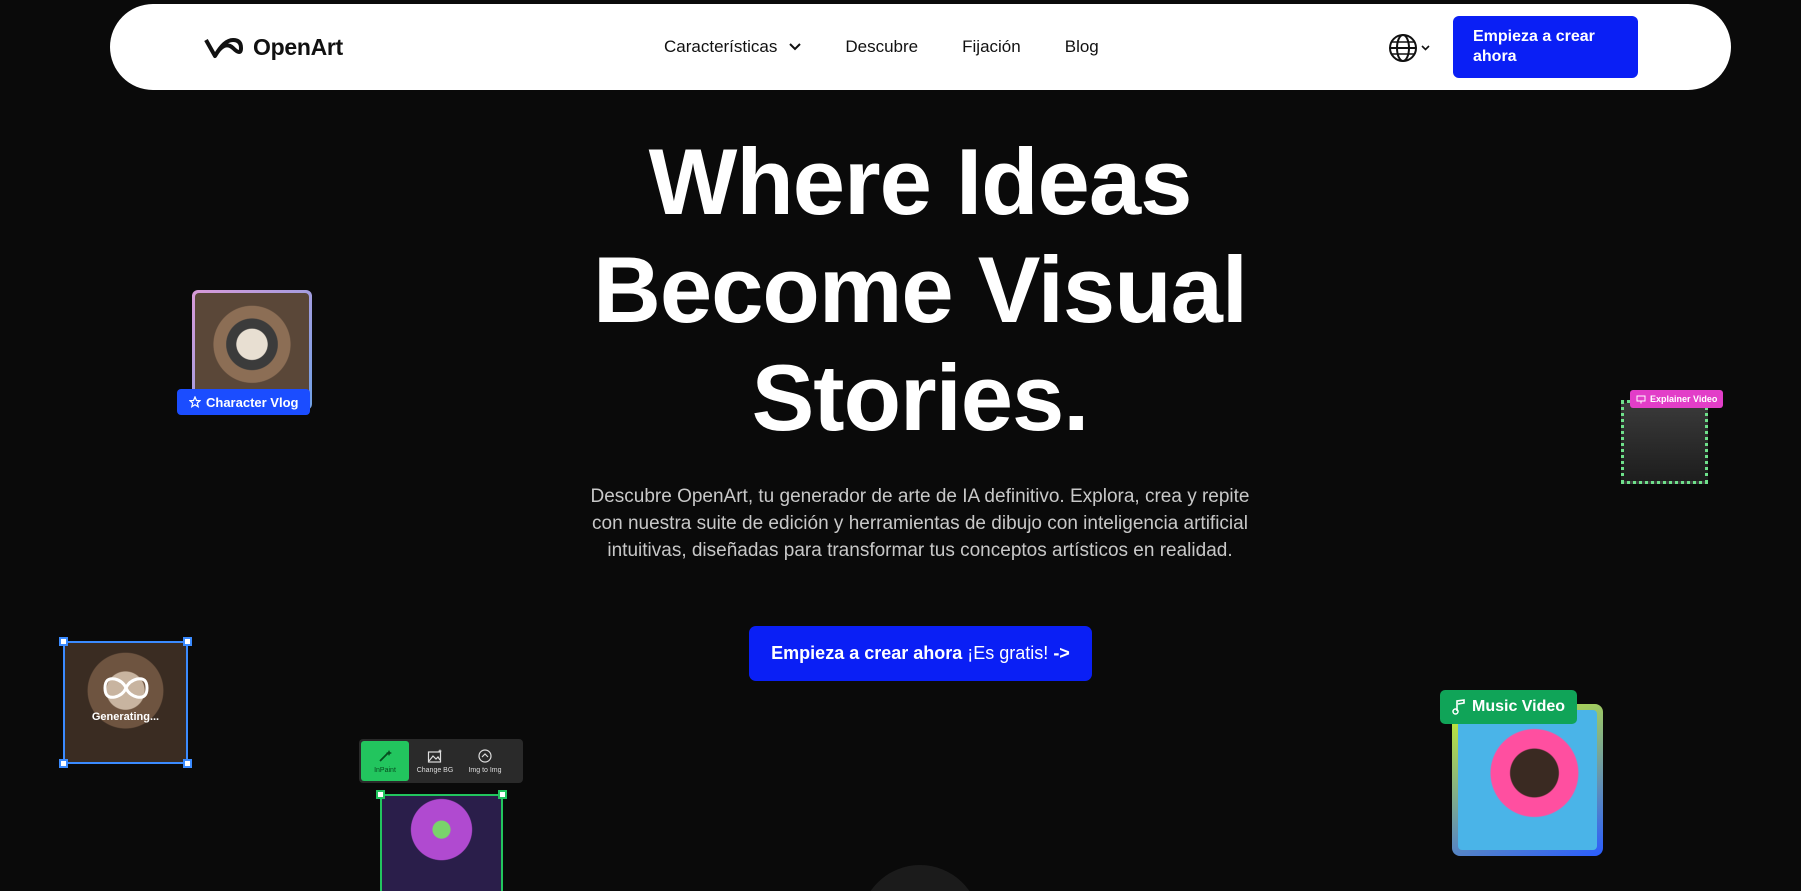 The height and width of the screenshot is (891, 1801). I want to click on music-video-tag: Music Video, so click(1509, 707).